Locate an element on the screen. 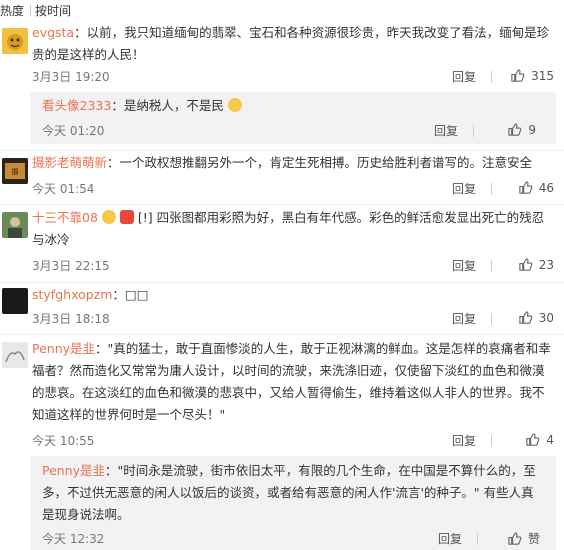 Image resolution: width=564 pixels, height=550 pixels. like-count: 46 is located at coordinates (546, 187).